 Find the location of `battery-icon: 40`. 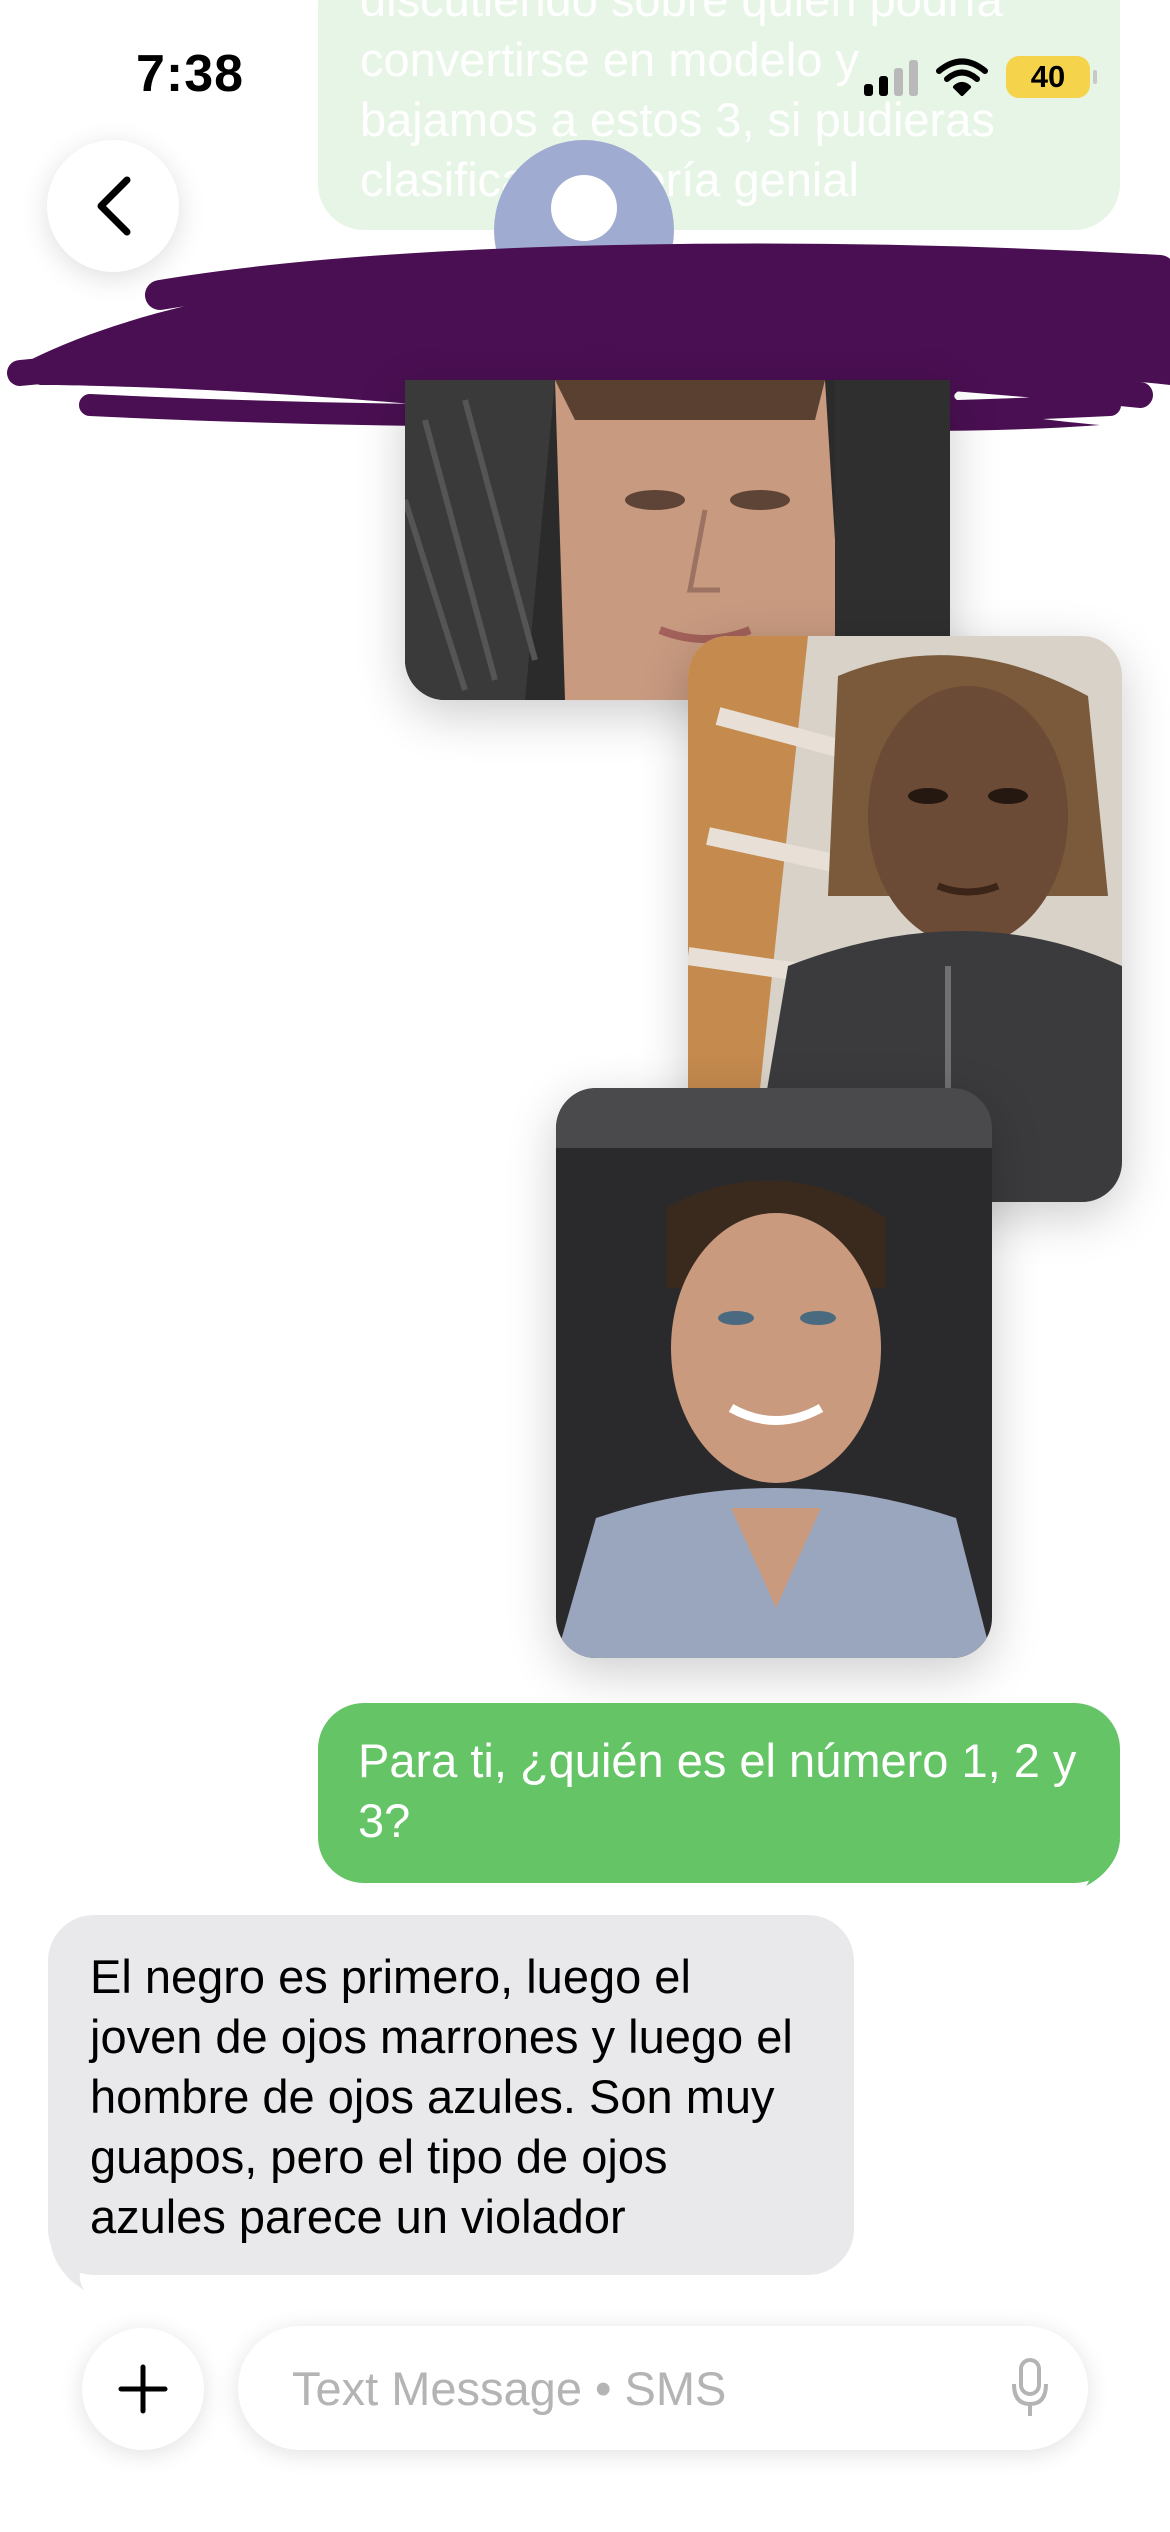

battery-icon: 40 is located at coordinates (1051, 77).